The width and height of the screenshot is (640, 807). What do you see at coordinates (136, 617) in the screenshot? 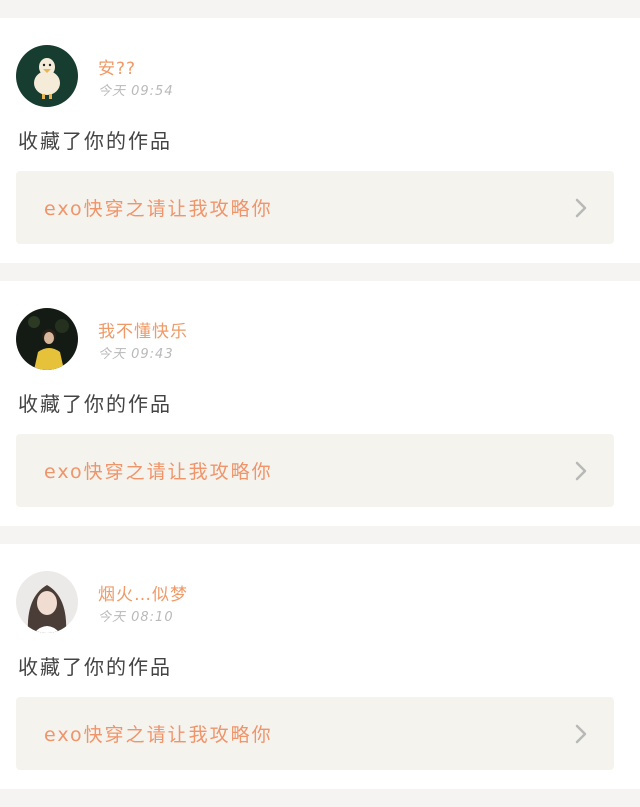
I see `timestamp: 今天 08:10` at bounding box center [136, 617].